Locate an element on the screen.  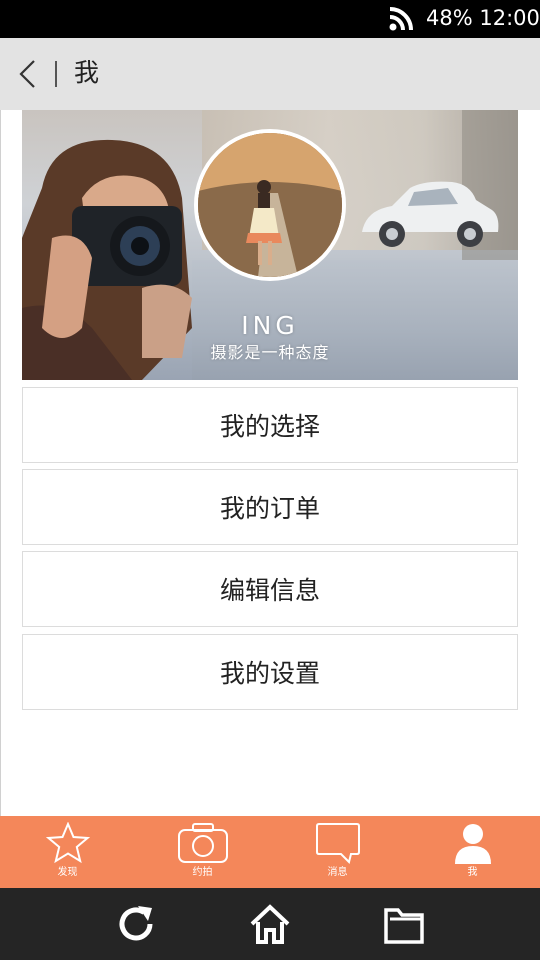
folder-icon is located at coordinates (404, 924).